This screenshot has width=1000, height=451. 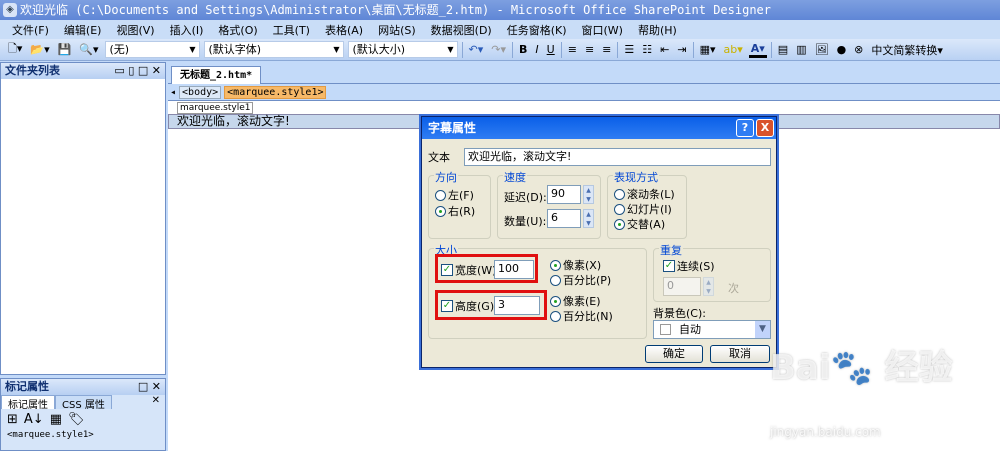 I want to click on amount-input: 6, so click(x=564, y=218).